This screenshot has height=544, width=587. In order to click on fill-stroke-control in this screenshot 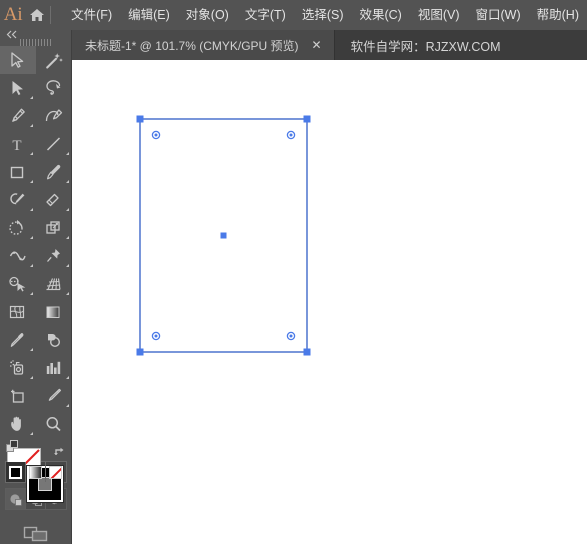, I will do `click(36, 471)`.